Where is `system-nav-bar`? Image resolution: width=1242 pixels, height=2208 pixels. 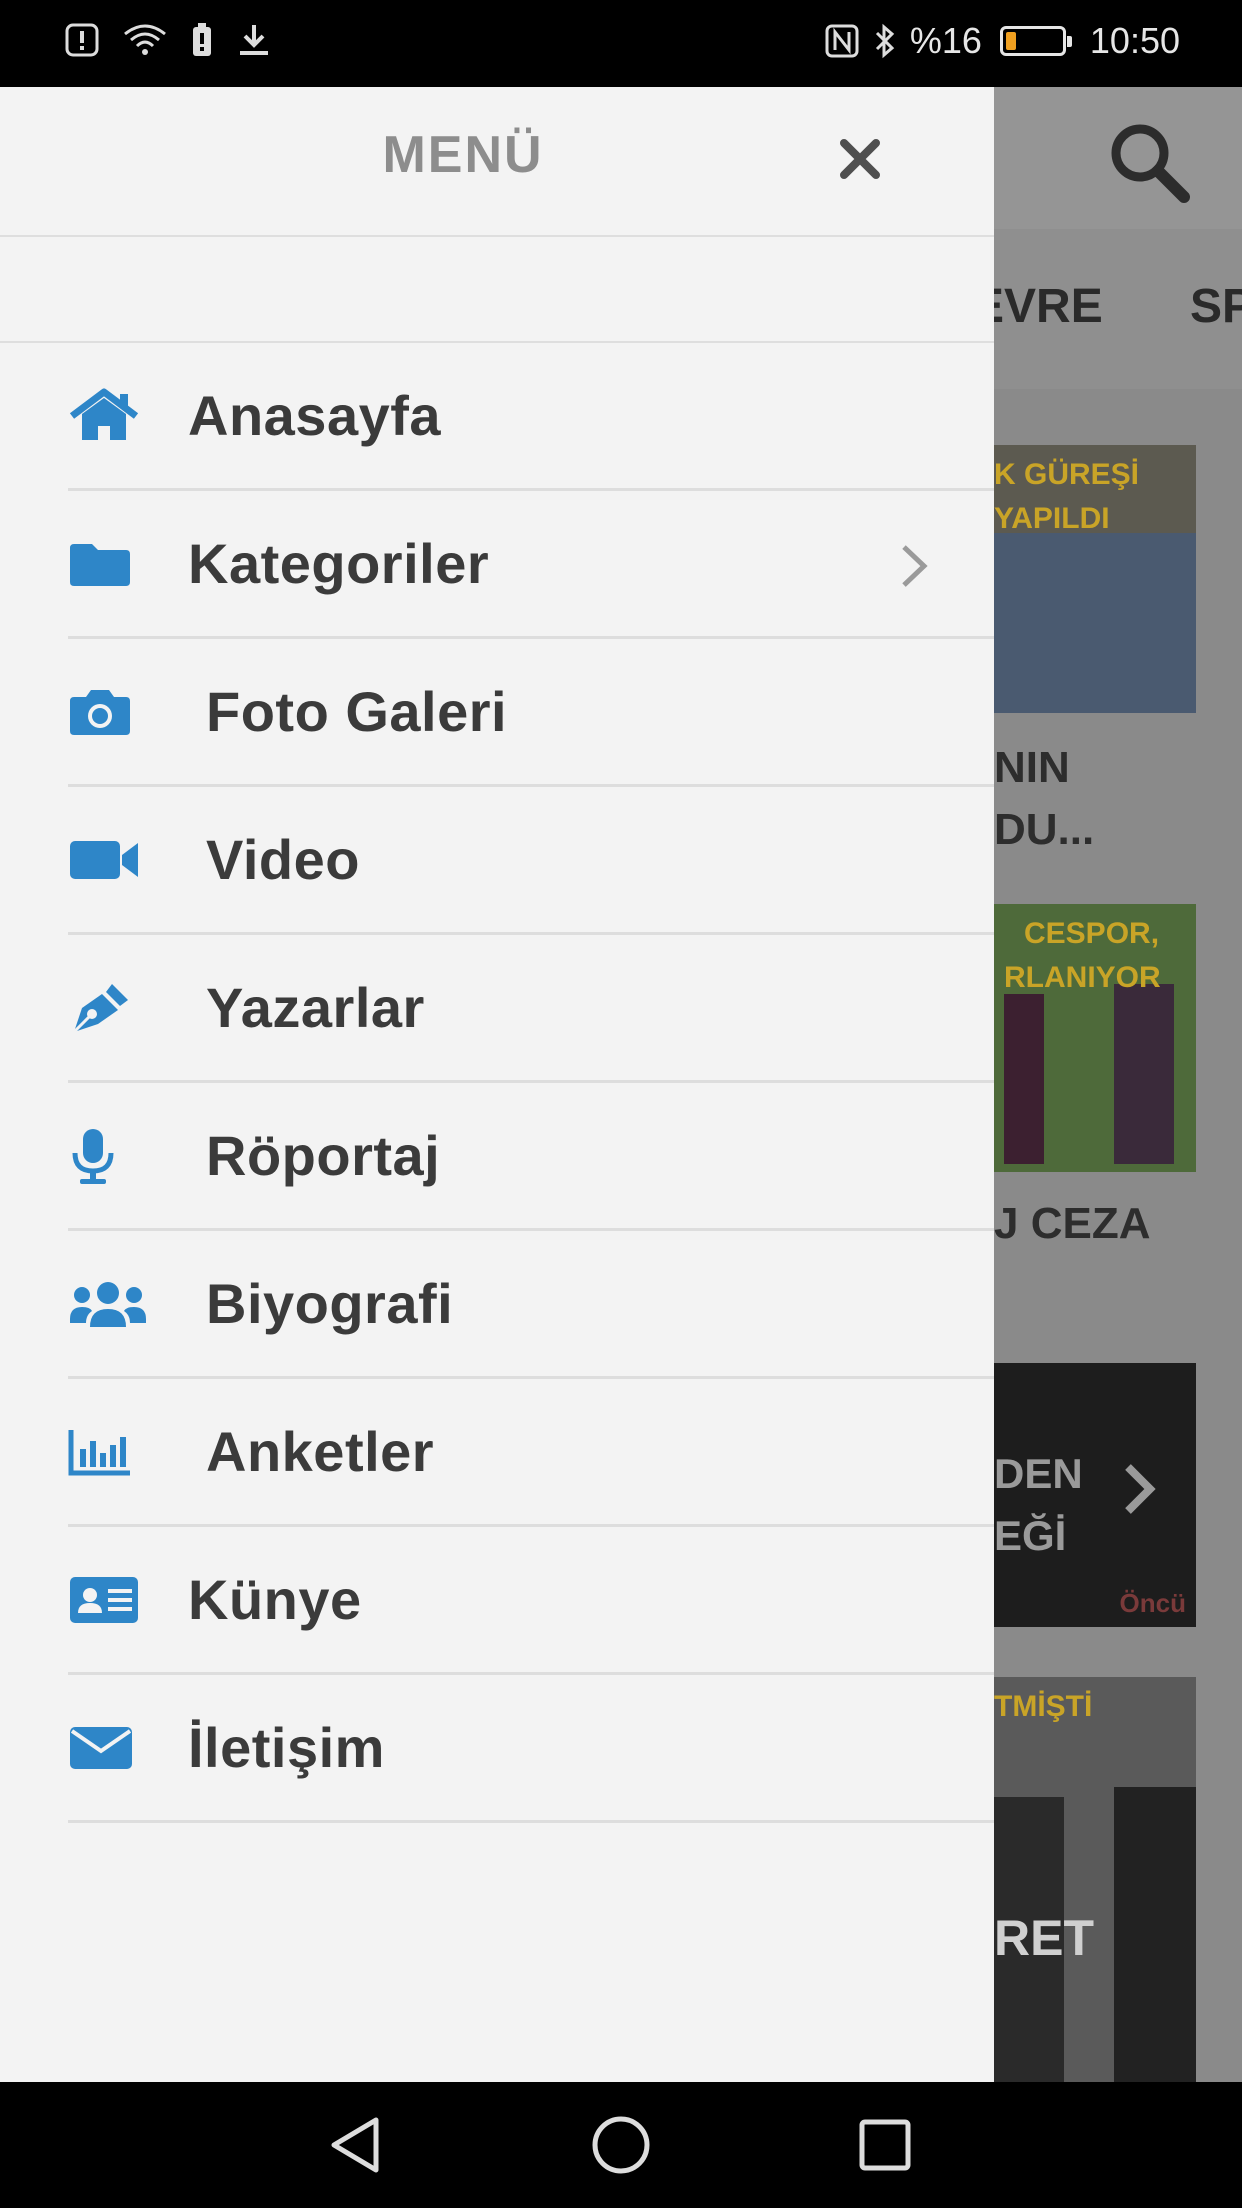
system-nav-bar is located at coordinates (621, 2145).